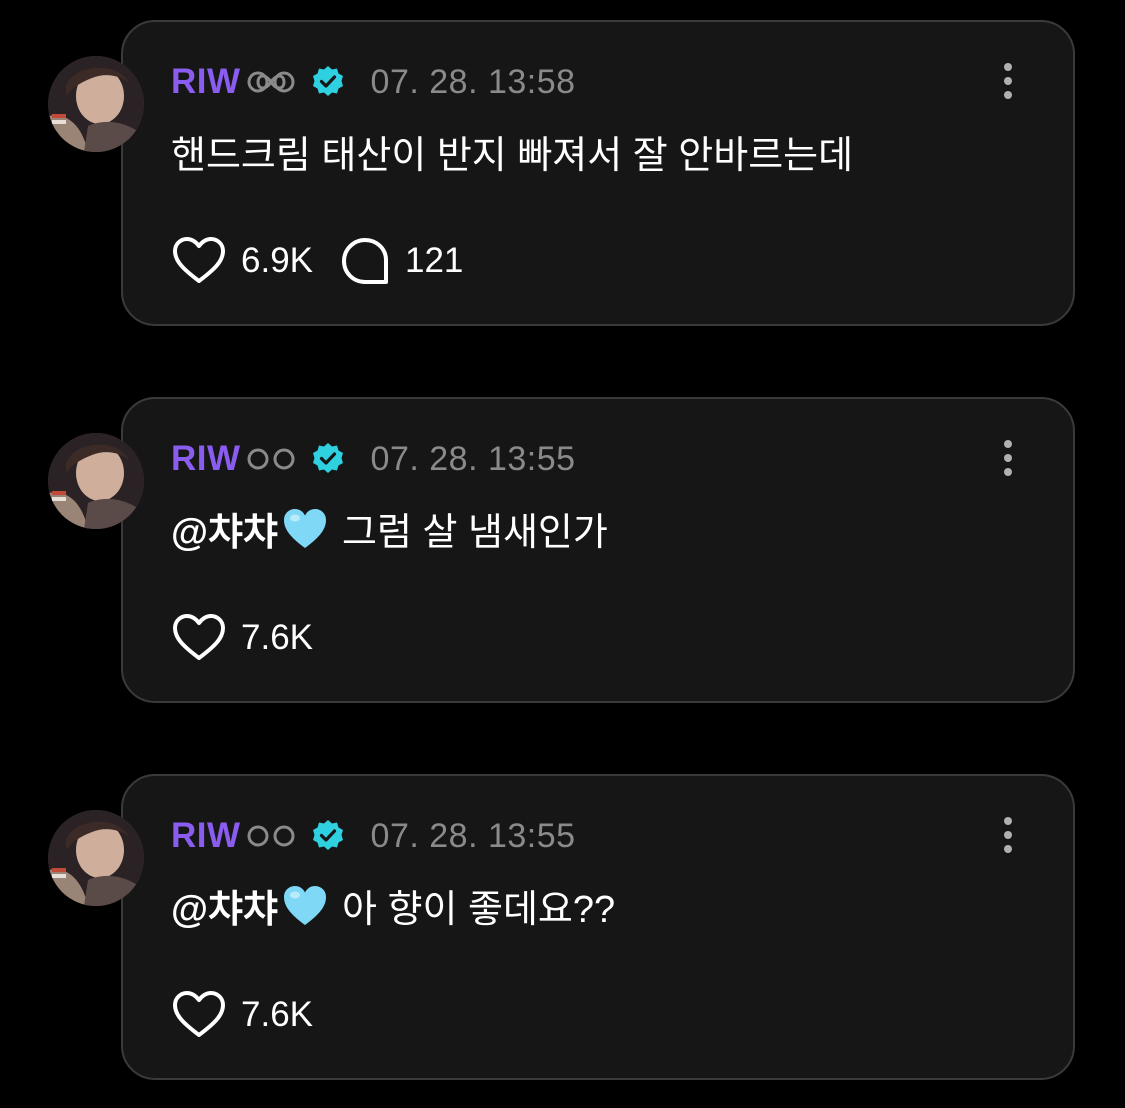  I want to click on post-text-row: @챠챠 그럼 살 냄새인가, so click(389, 528).